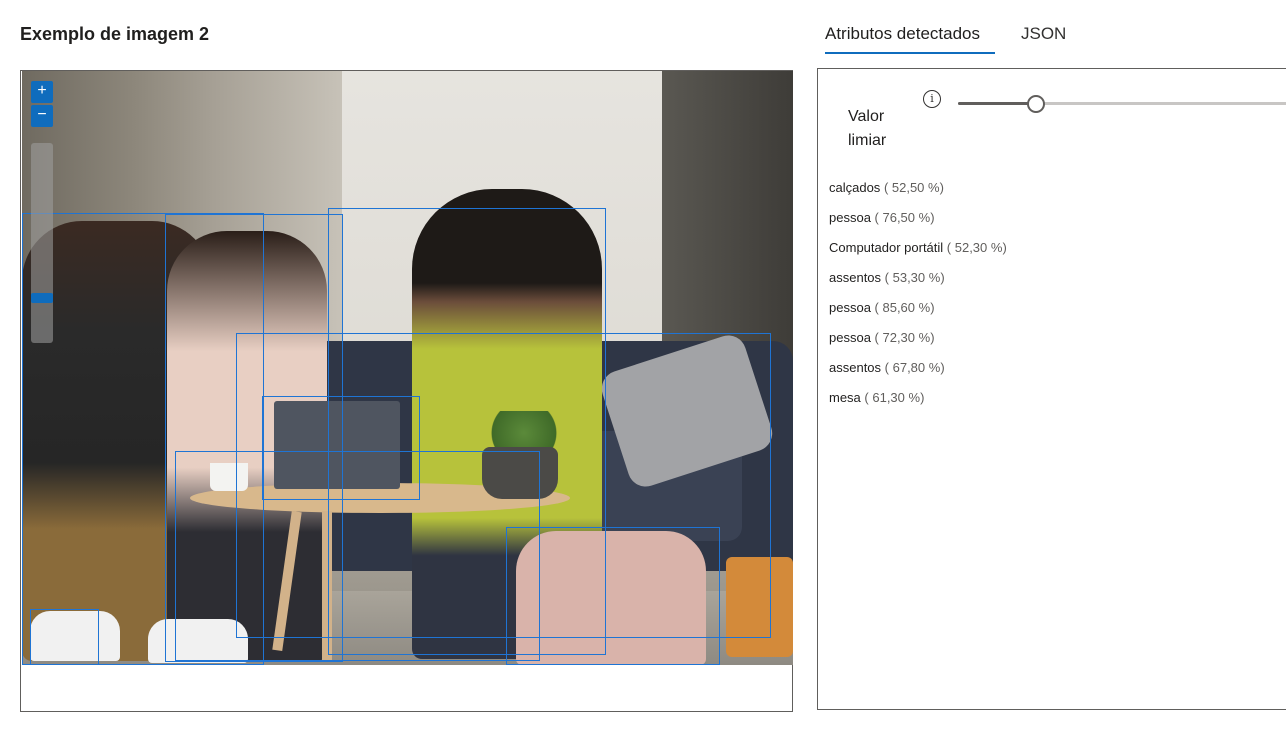 Image resolution: width=1286 pixels, height=751 pixels. What do you see at coordinates (42, 243) in the screenshot?
I see `zoom-slider-track` at bounding box center [42, 243].